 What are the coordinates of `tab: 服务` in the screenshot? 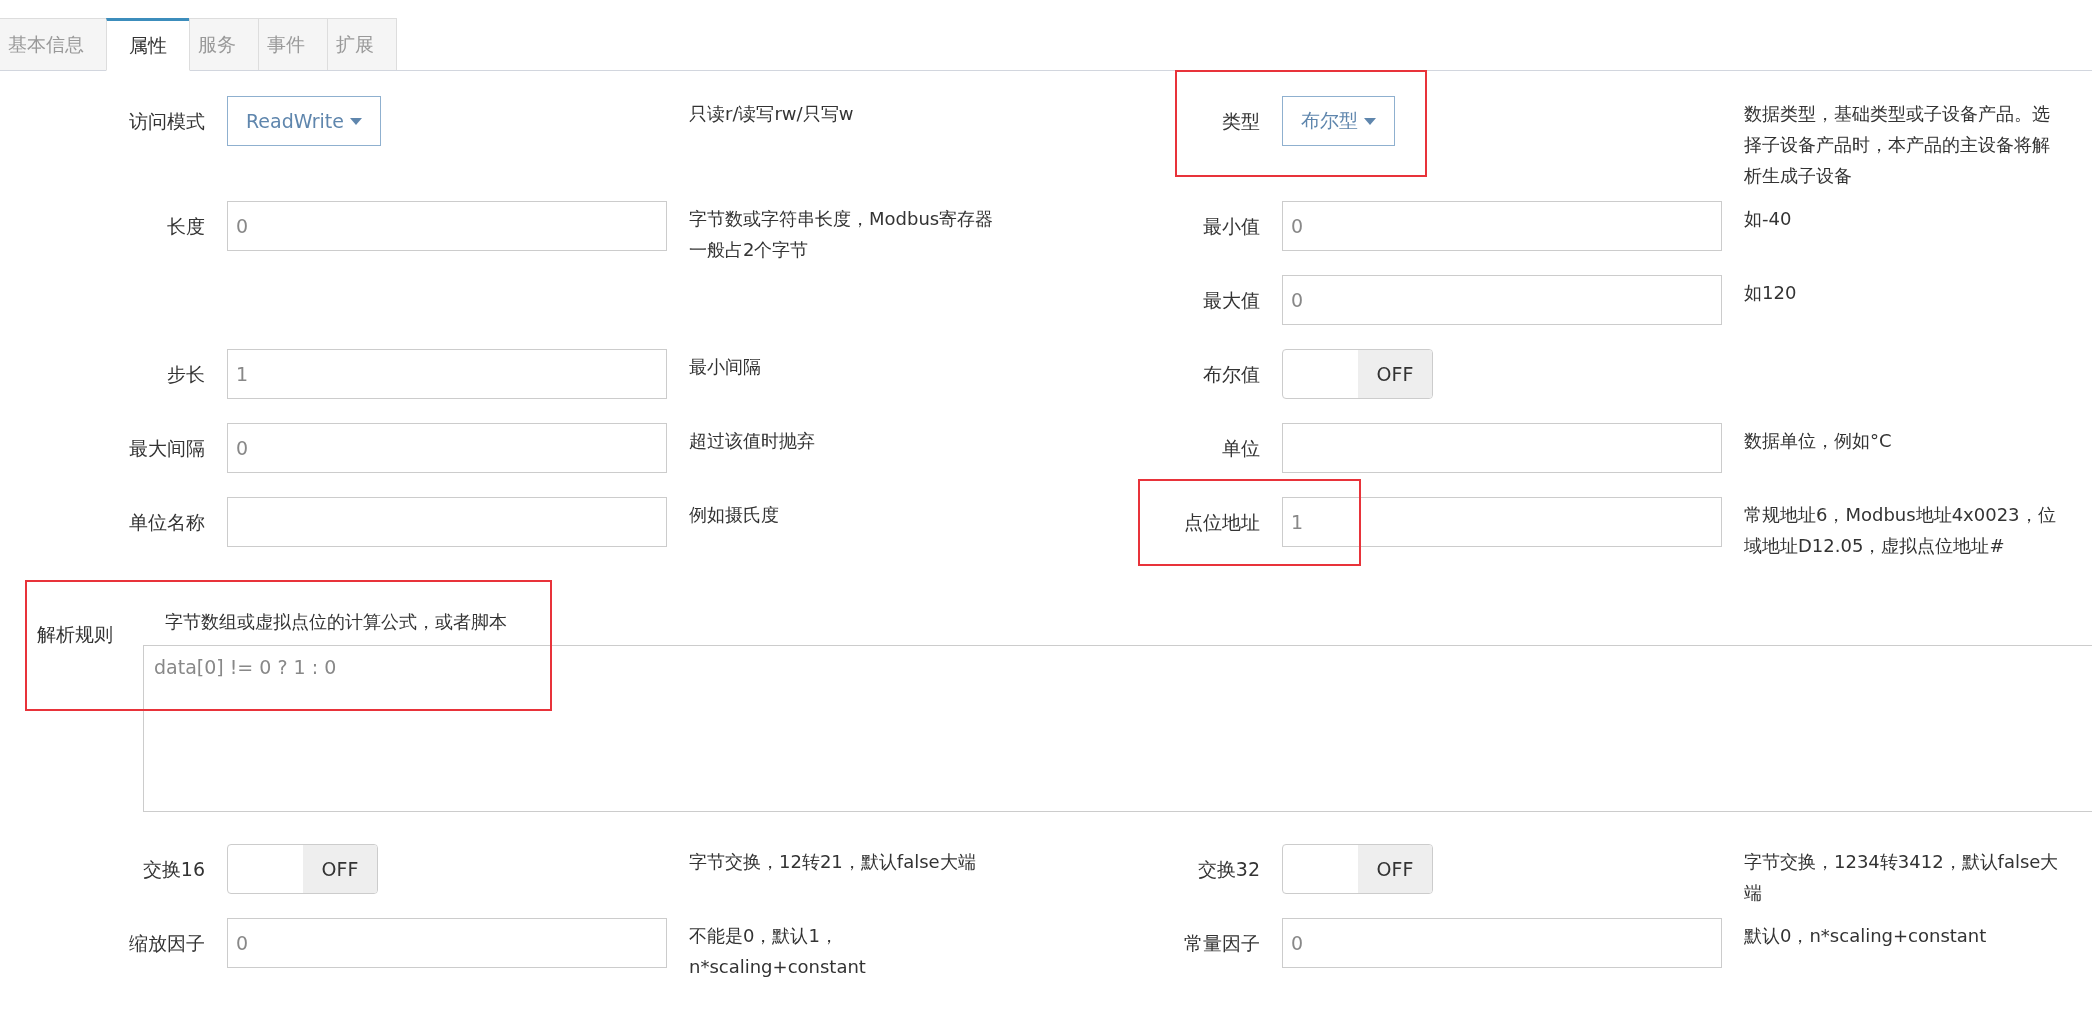 It's located at (224, 44).